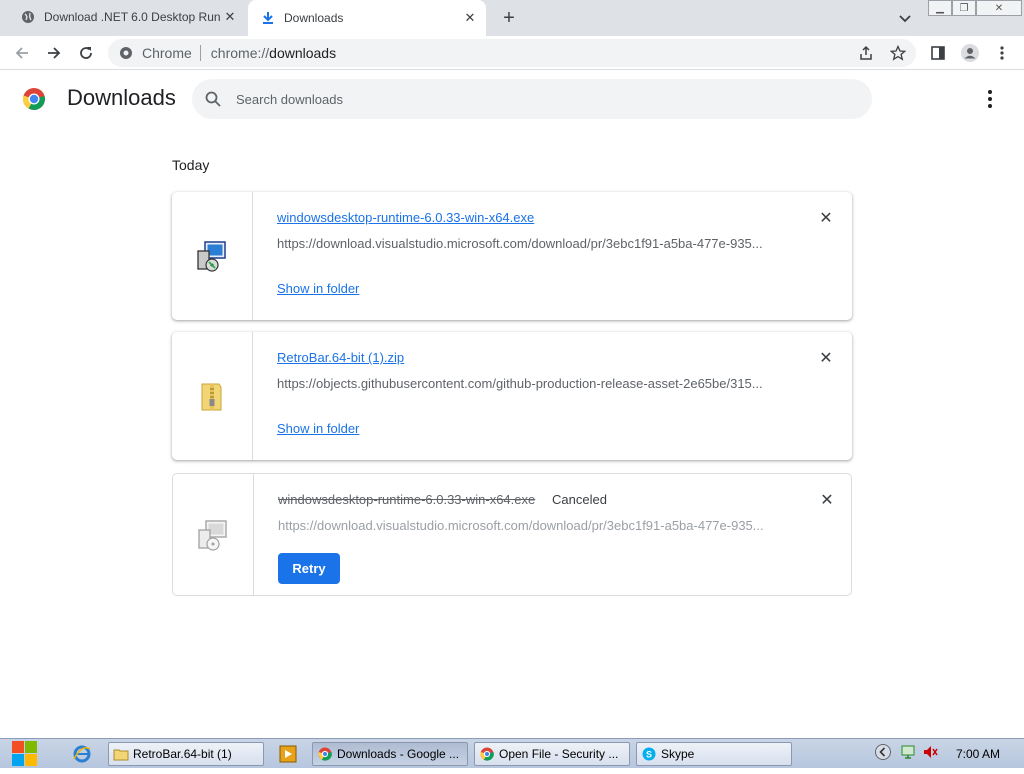  What do you see at coordinates (213, 99) in the screenshot?
I see `search-icon` at bounding box center [213, 99].